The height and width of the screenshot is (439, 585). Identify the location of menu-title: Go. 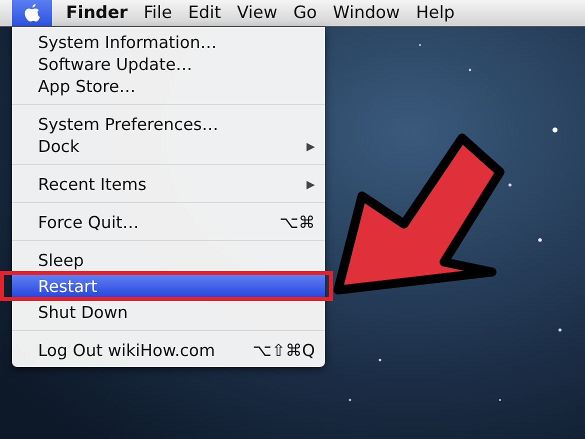
(305, 13).